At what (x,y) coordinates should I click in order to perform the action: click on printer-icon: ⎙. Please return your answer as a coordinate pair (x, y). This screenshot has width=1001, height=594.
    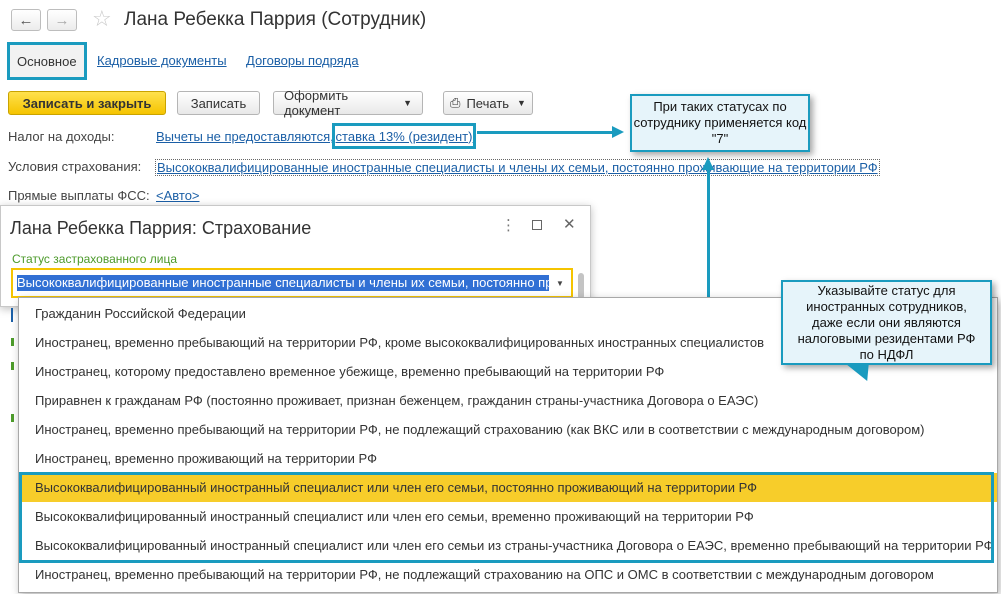
    Looking at the image, I should click on (455, 102).